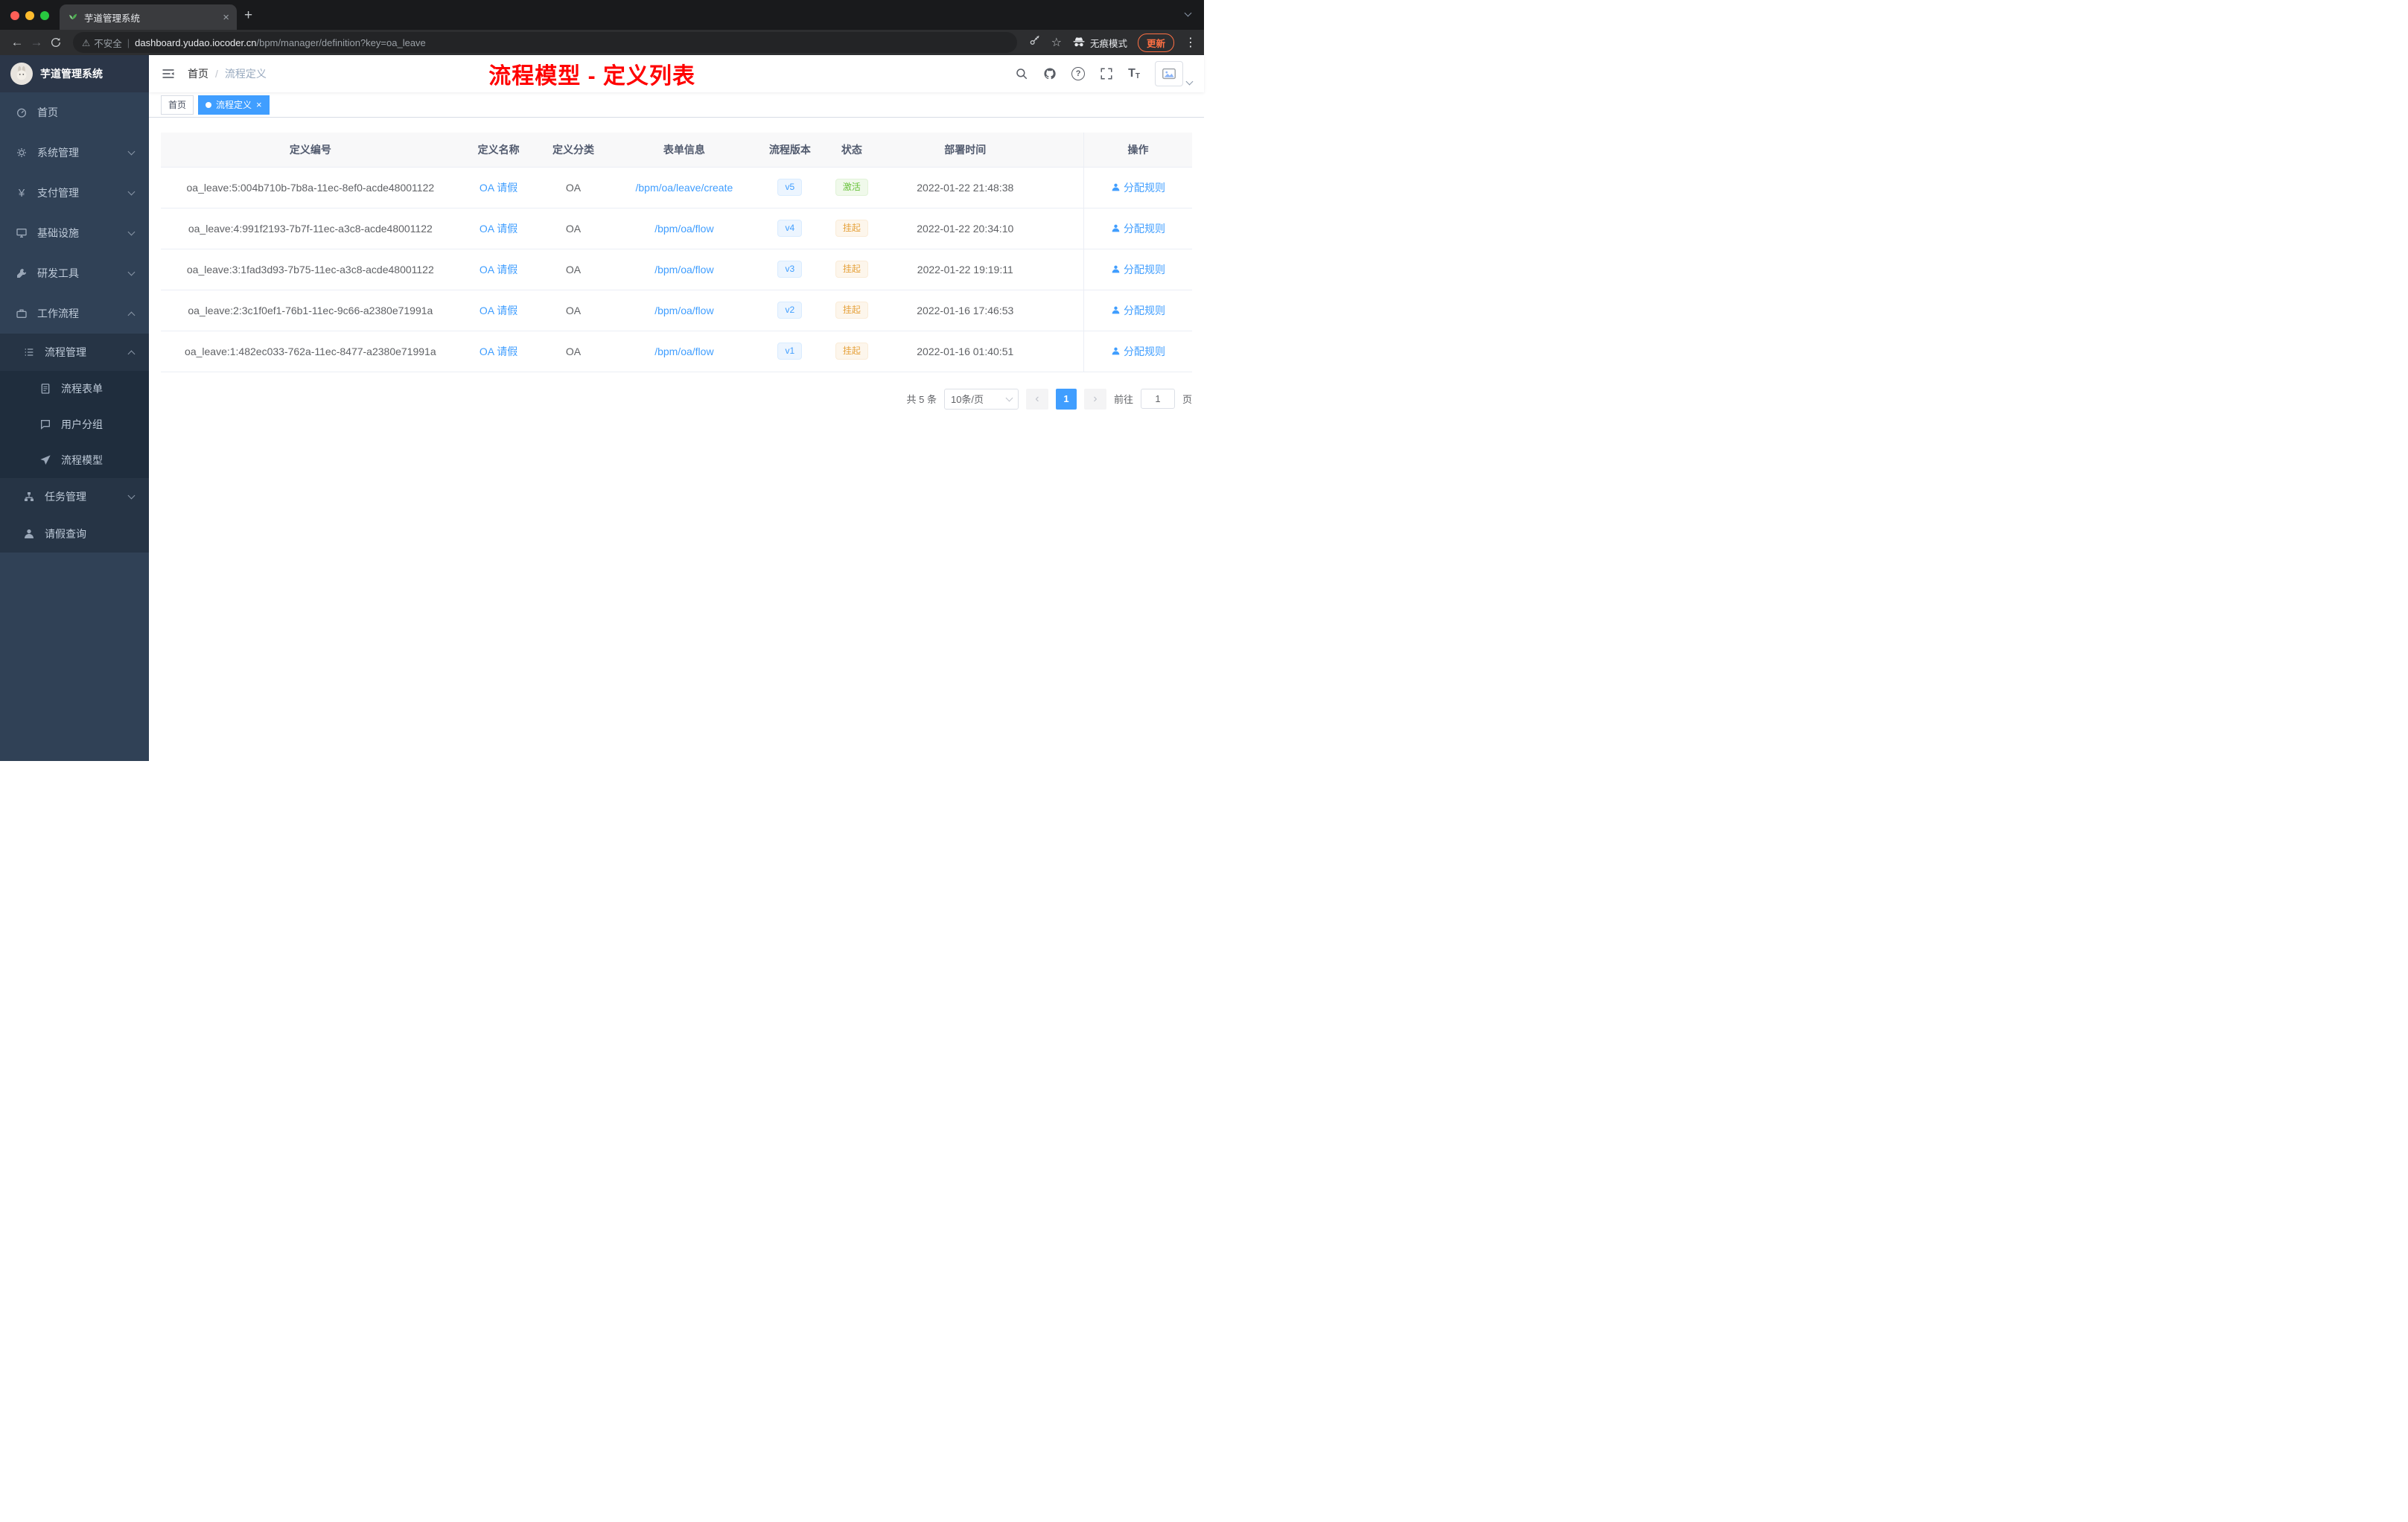 This screenshot has height=1522, width=2408. What do you see at coordinates (226, 17) in the screenshot?
I see `tab-close-icon: ×` at bounding box center [226, 17].